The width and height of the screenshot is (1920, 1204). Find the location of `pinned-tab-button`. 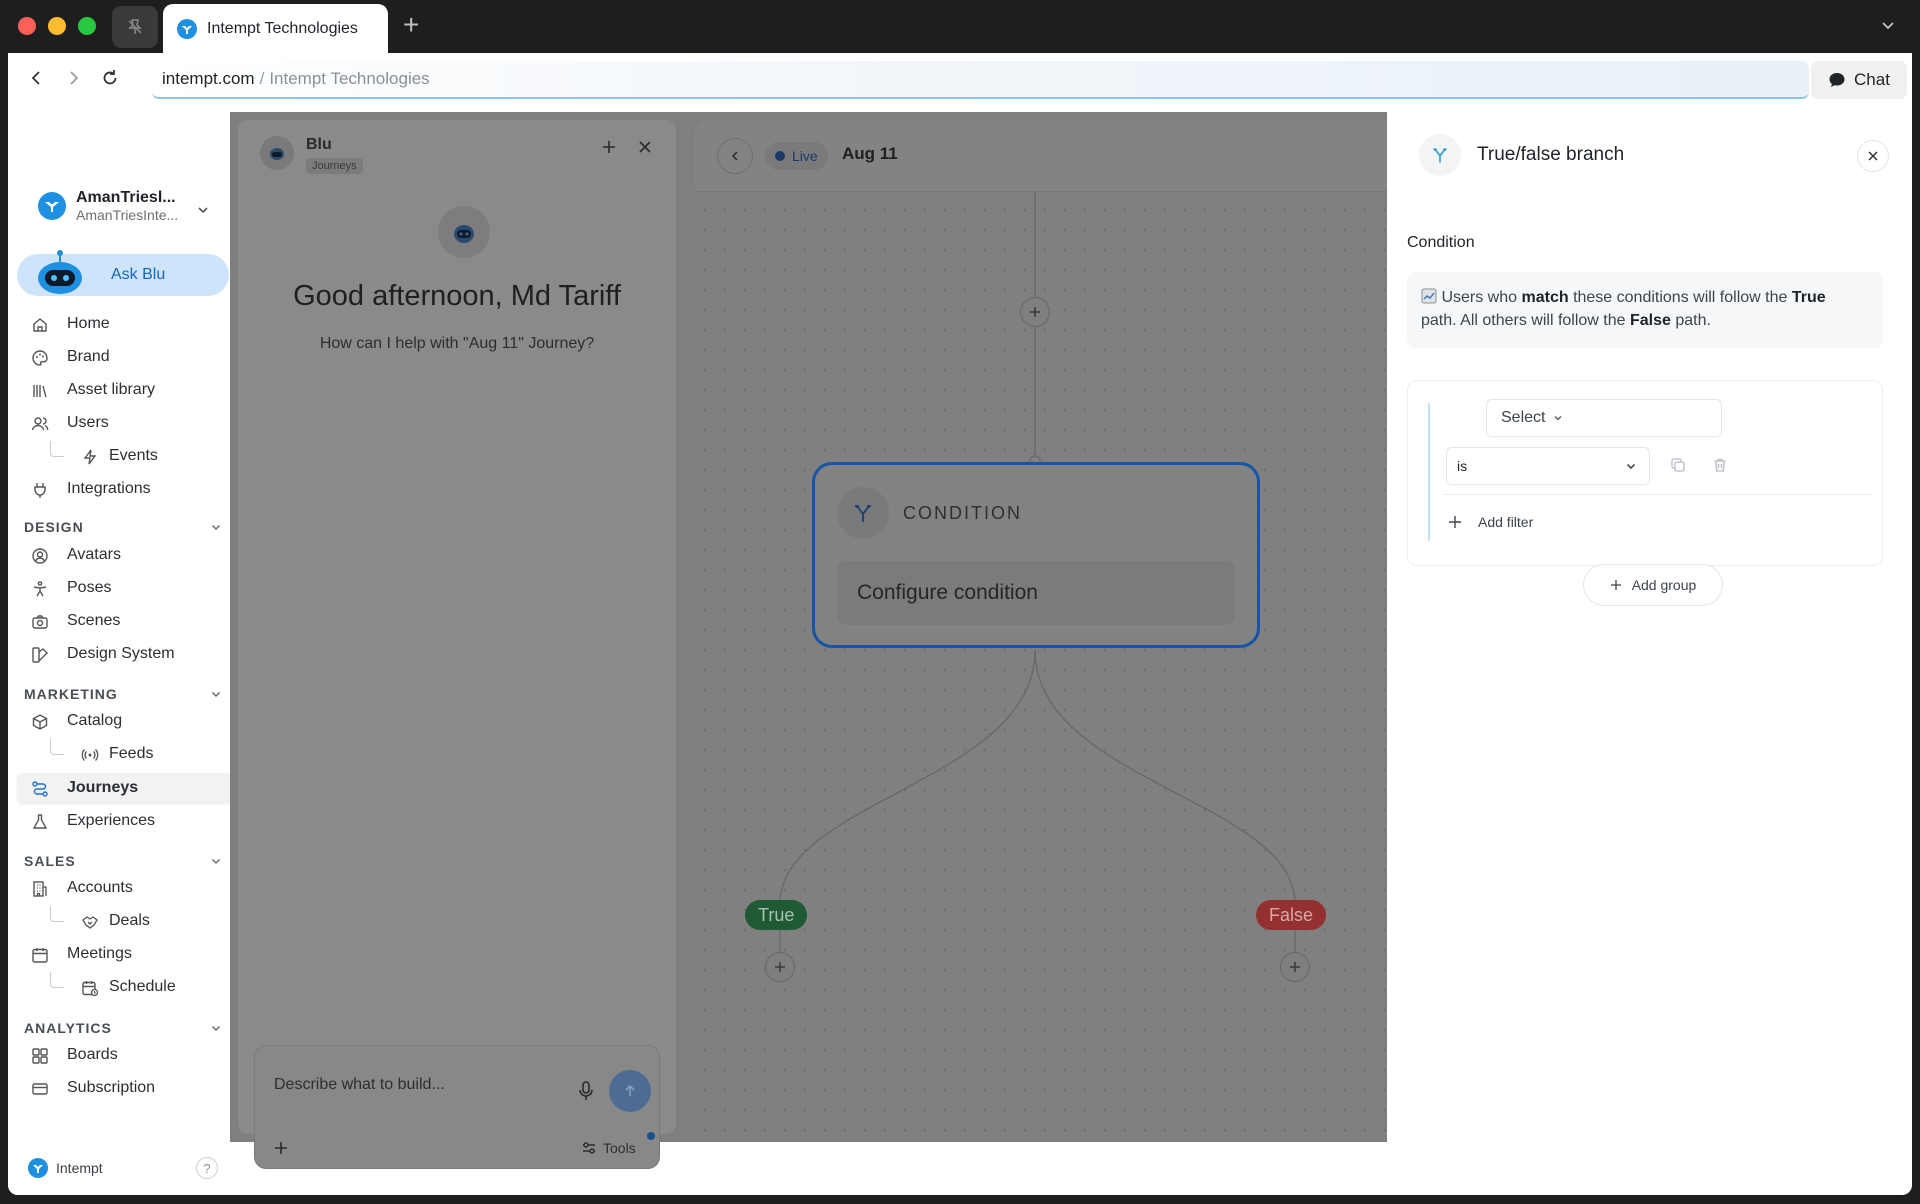

pinned-tab-button is located at coordinates (135, 27).